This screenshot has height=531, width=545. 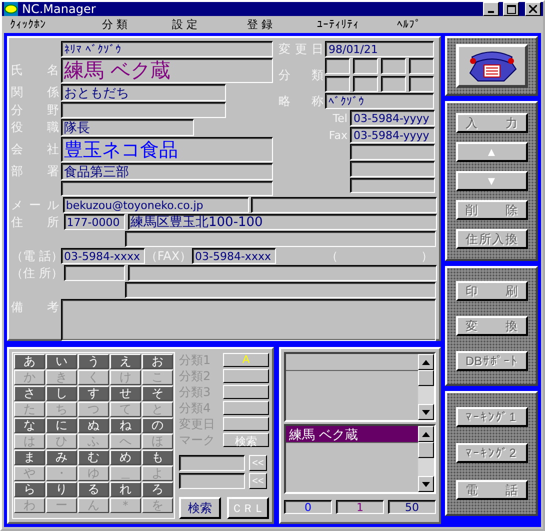 I want to click on down-arrow-icon, so click(x=426, y=484).